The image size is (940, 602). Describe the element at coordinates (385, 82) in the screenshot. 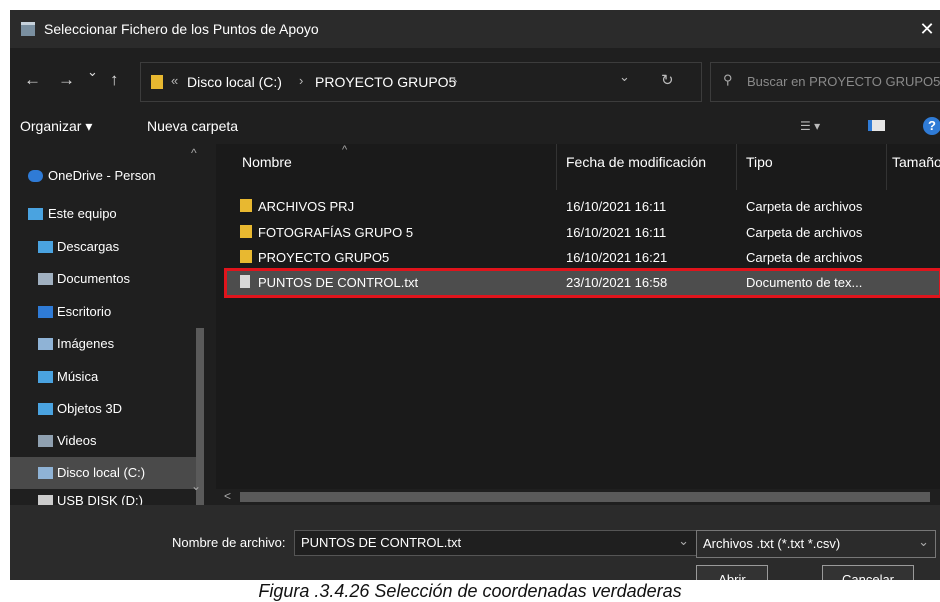

I see `breadcrumb-folder: PROYECTO GRUPO5` at that location.